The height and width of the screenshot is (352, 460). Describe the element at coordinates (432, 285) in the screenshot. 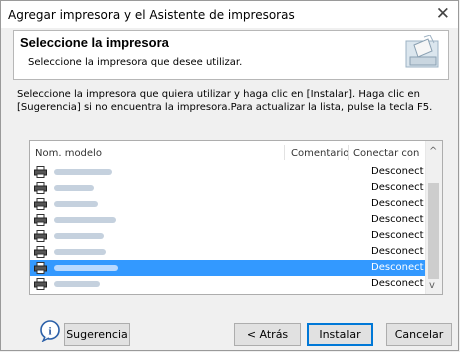

I see `scroll-down-icon: v` at that location.